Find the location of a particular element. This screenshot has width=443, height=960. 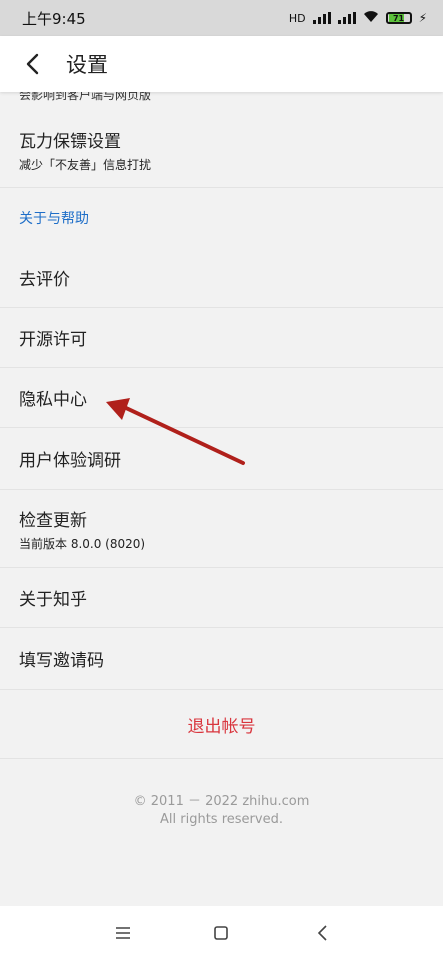

back-icon is located at coordinates (322, 933).